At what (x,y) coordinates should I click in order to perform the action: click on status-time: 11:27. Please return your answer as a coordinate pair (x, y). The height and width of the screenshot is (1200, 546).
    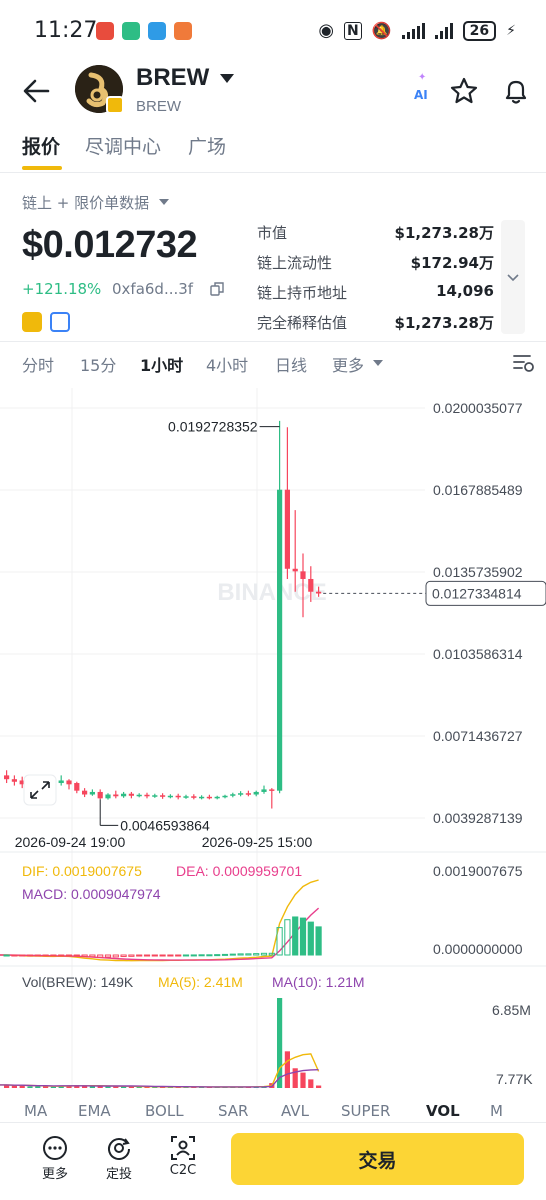
    Looking at the image, I should click on (66, 30).